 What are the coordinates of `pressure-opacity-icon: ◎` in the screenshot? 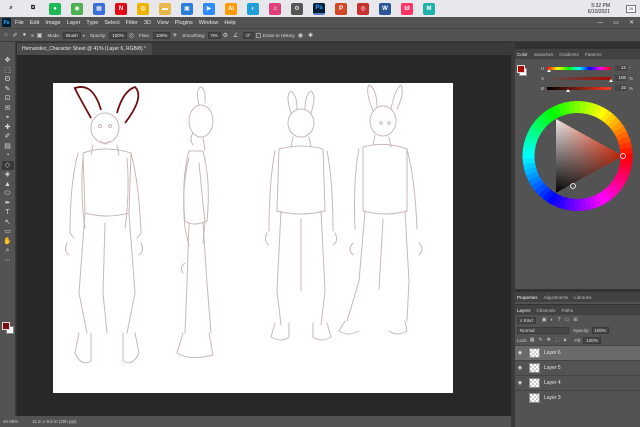 It's located at (131, 35).